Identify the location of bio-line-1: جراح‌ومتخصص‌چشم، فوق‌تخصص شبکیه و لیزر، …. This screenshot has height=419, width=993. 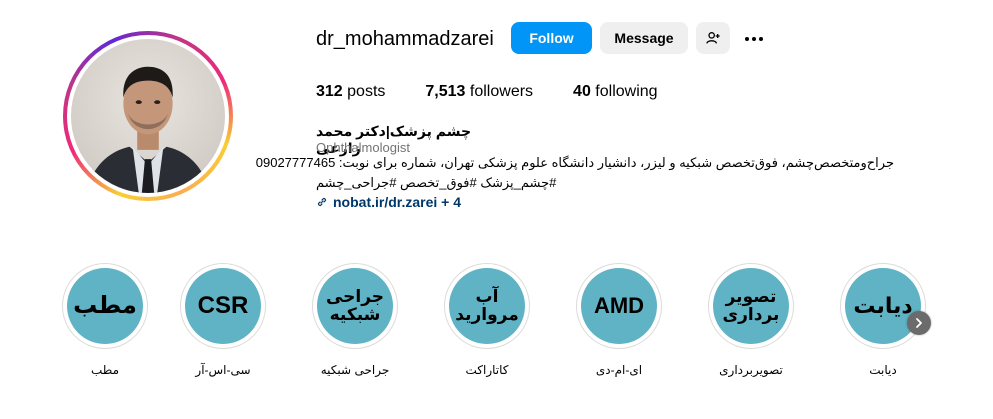
(574, 162).